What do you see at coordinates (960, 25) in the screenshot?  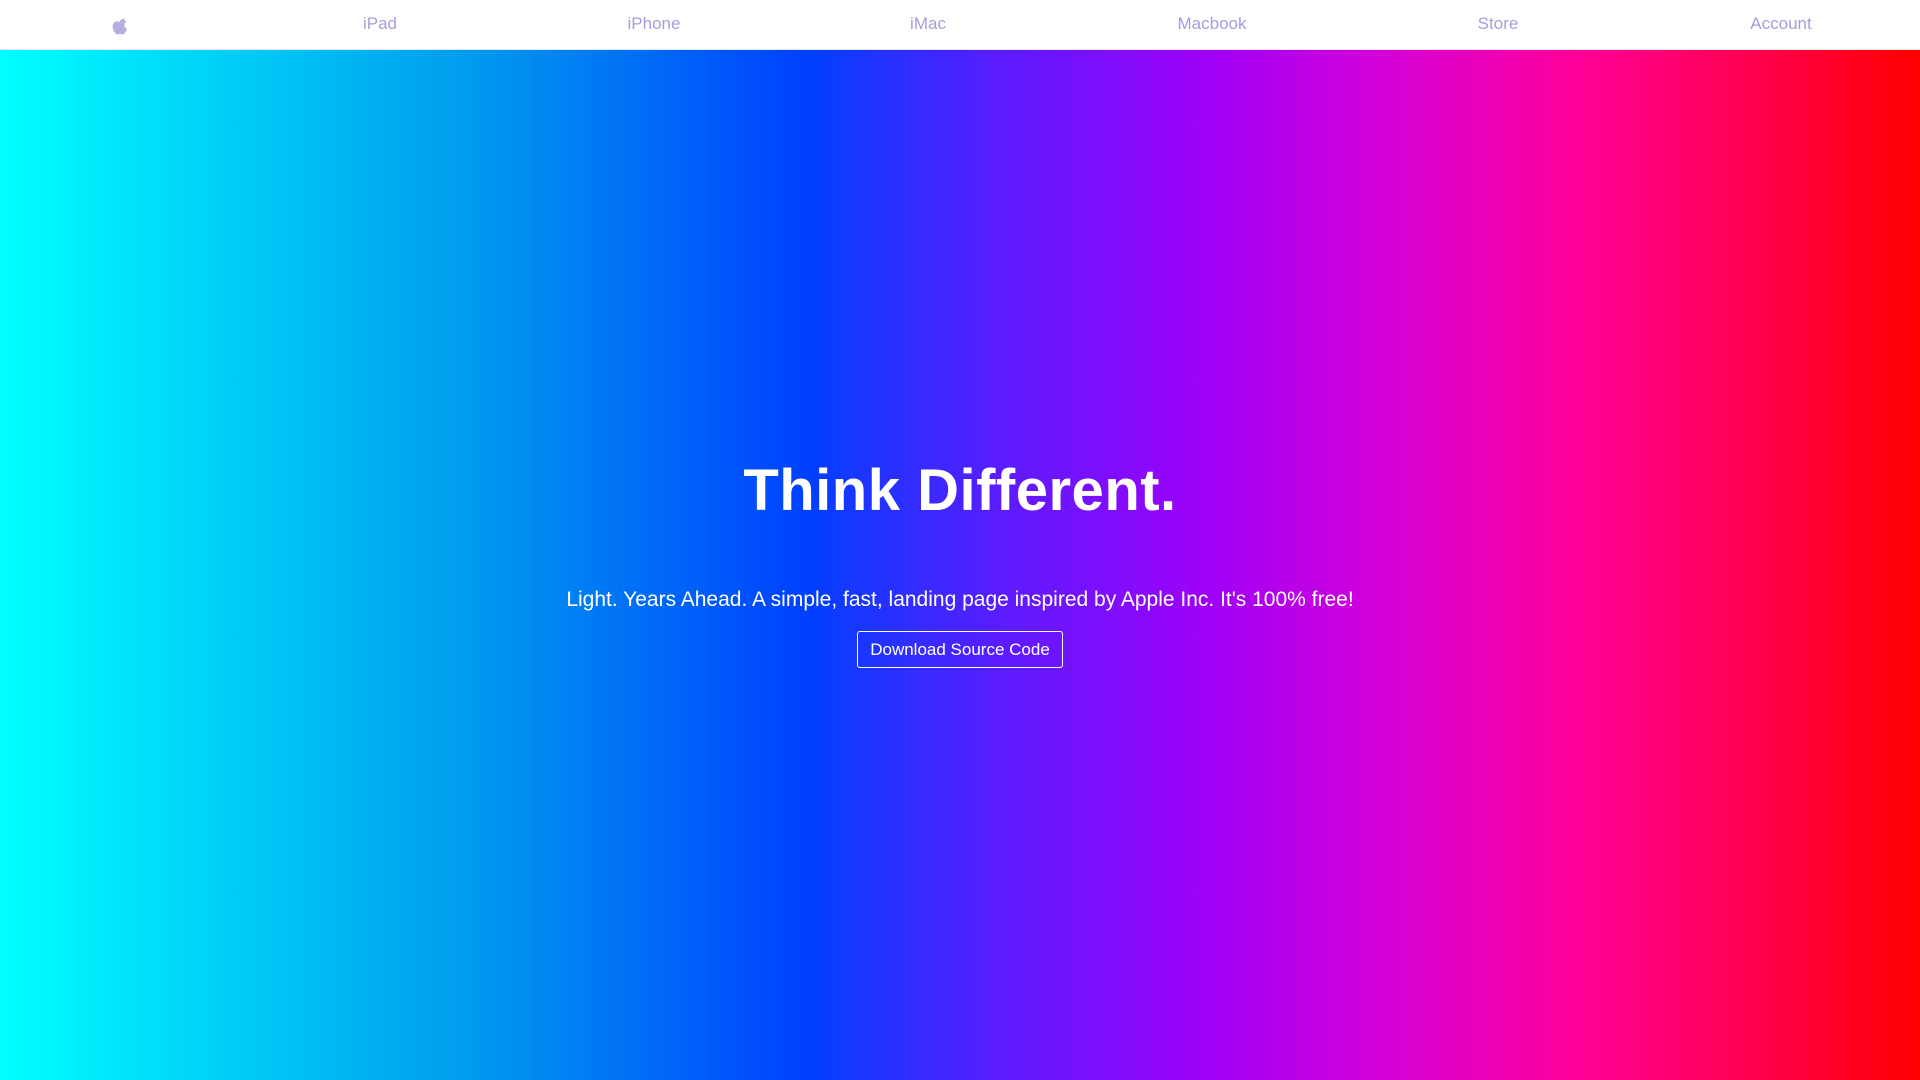 I see `top-navbar: iPad iPhone iMac Macbook Store Account` at bounding box center [960, 25].